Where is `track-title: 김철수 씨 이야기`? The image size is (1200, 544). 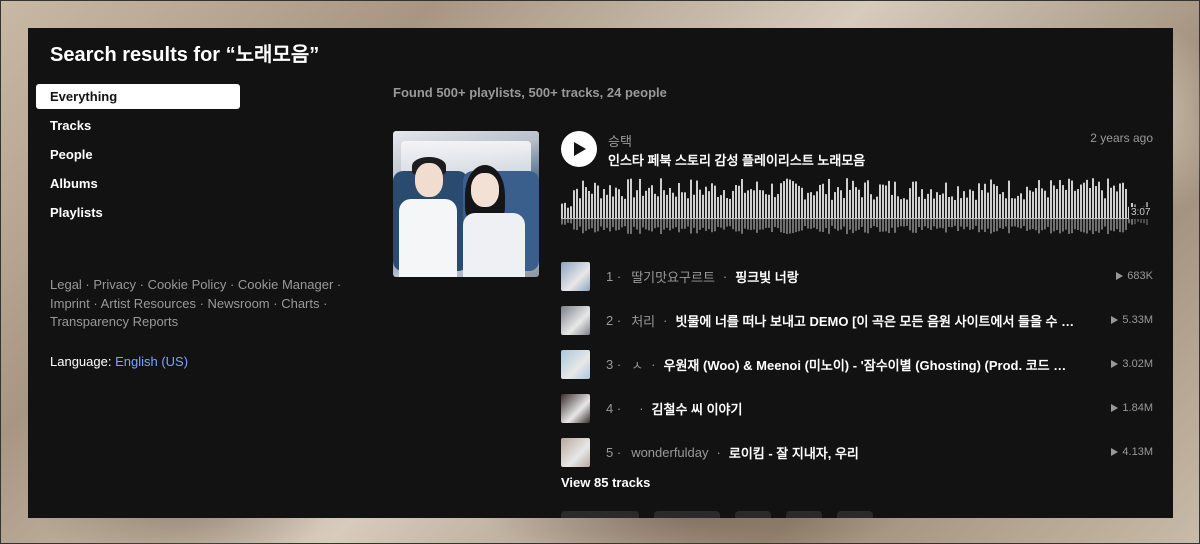 track-title: 김철수 씨 이야기 is located at coordinates (697, 408).